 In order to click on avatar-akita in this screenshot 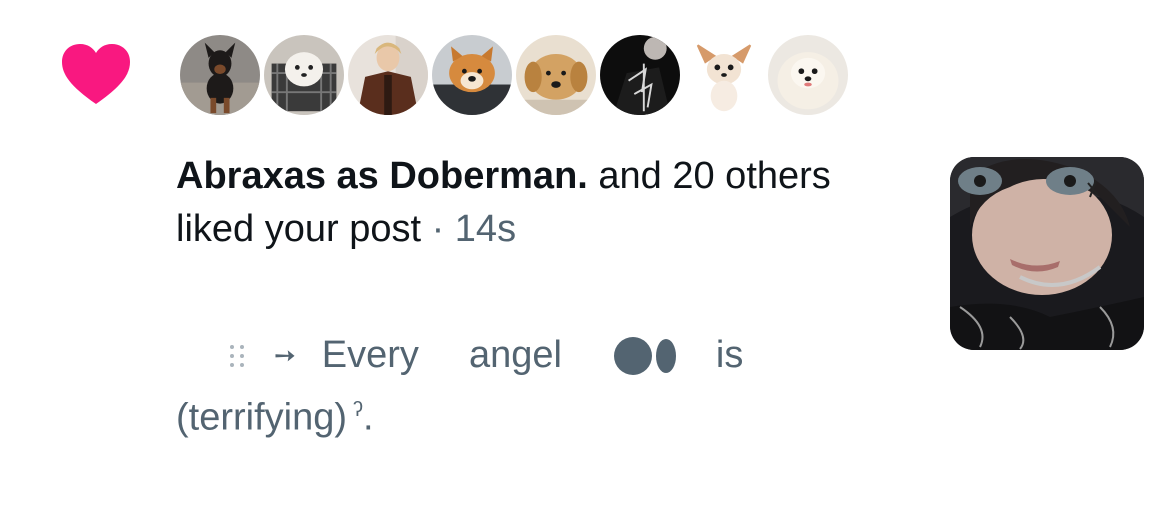, I will do `click(472, 75)`.